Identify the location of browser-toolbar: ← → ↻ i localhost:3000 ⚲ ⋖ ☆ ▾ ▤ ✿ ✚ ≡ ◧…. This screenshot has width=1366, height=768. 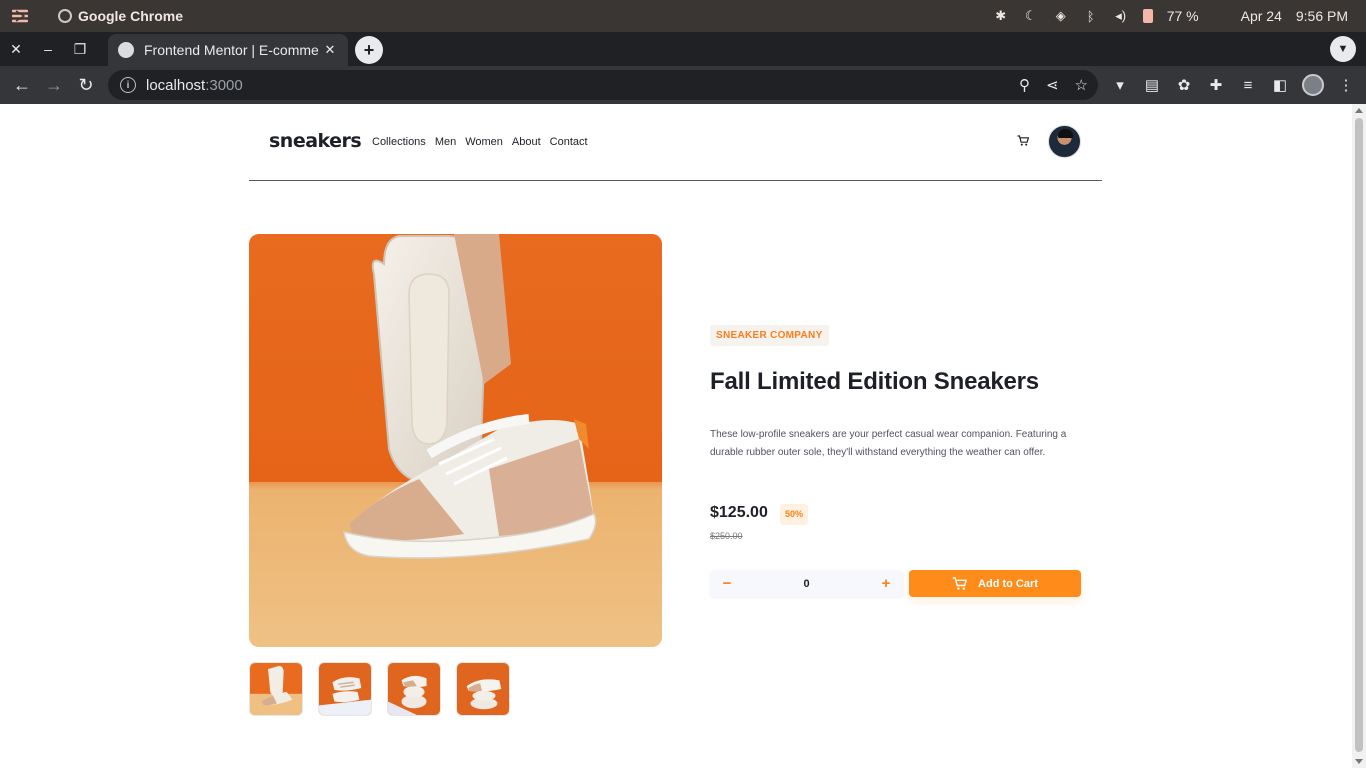
(683, 85).